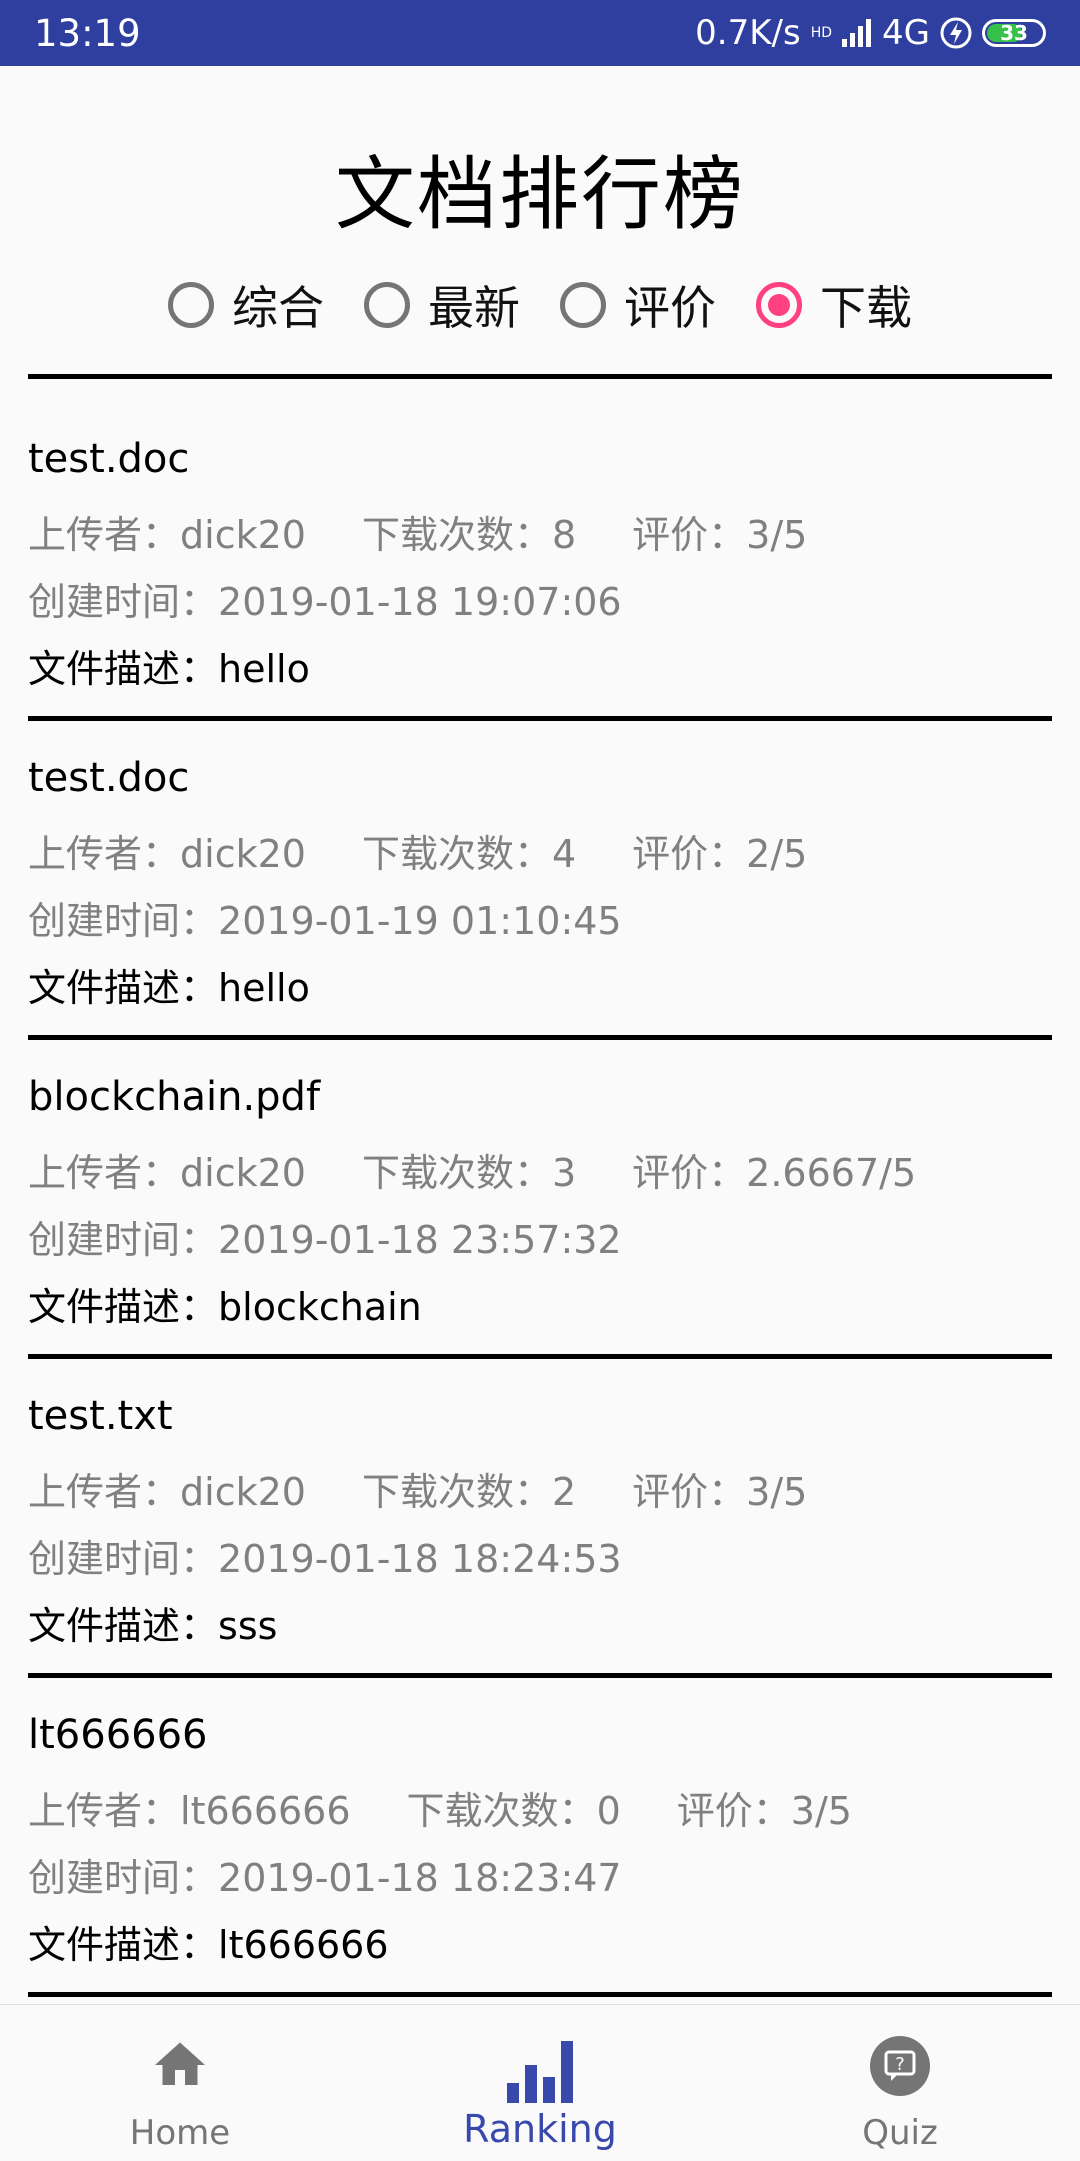 This screenshot has width=1080, height=2161. Describe the element at coordinates (564, 535) in the screenshot. I see `downloads-value: 8` at that location.